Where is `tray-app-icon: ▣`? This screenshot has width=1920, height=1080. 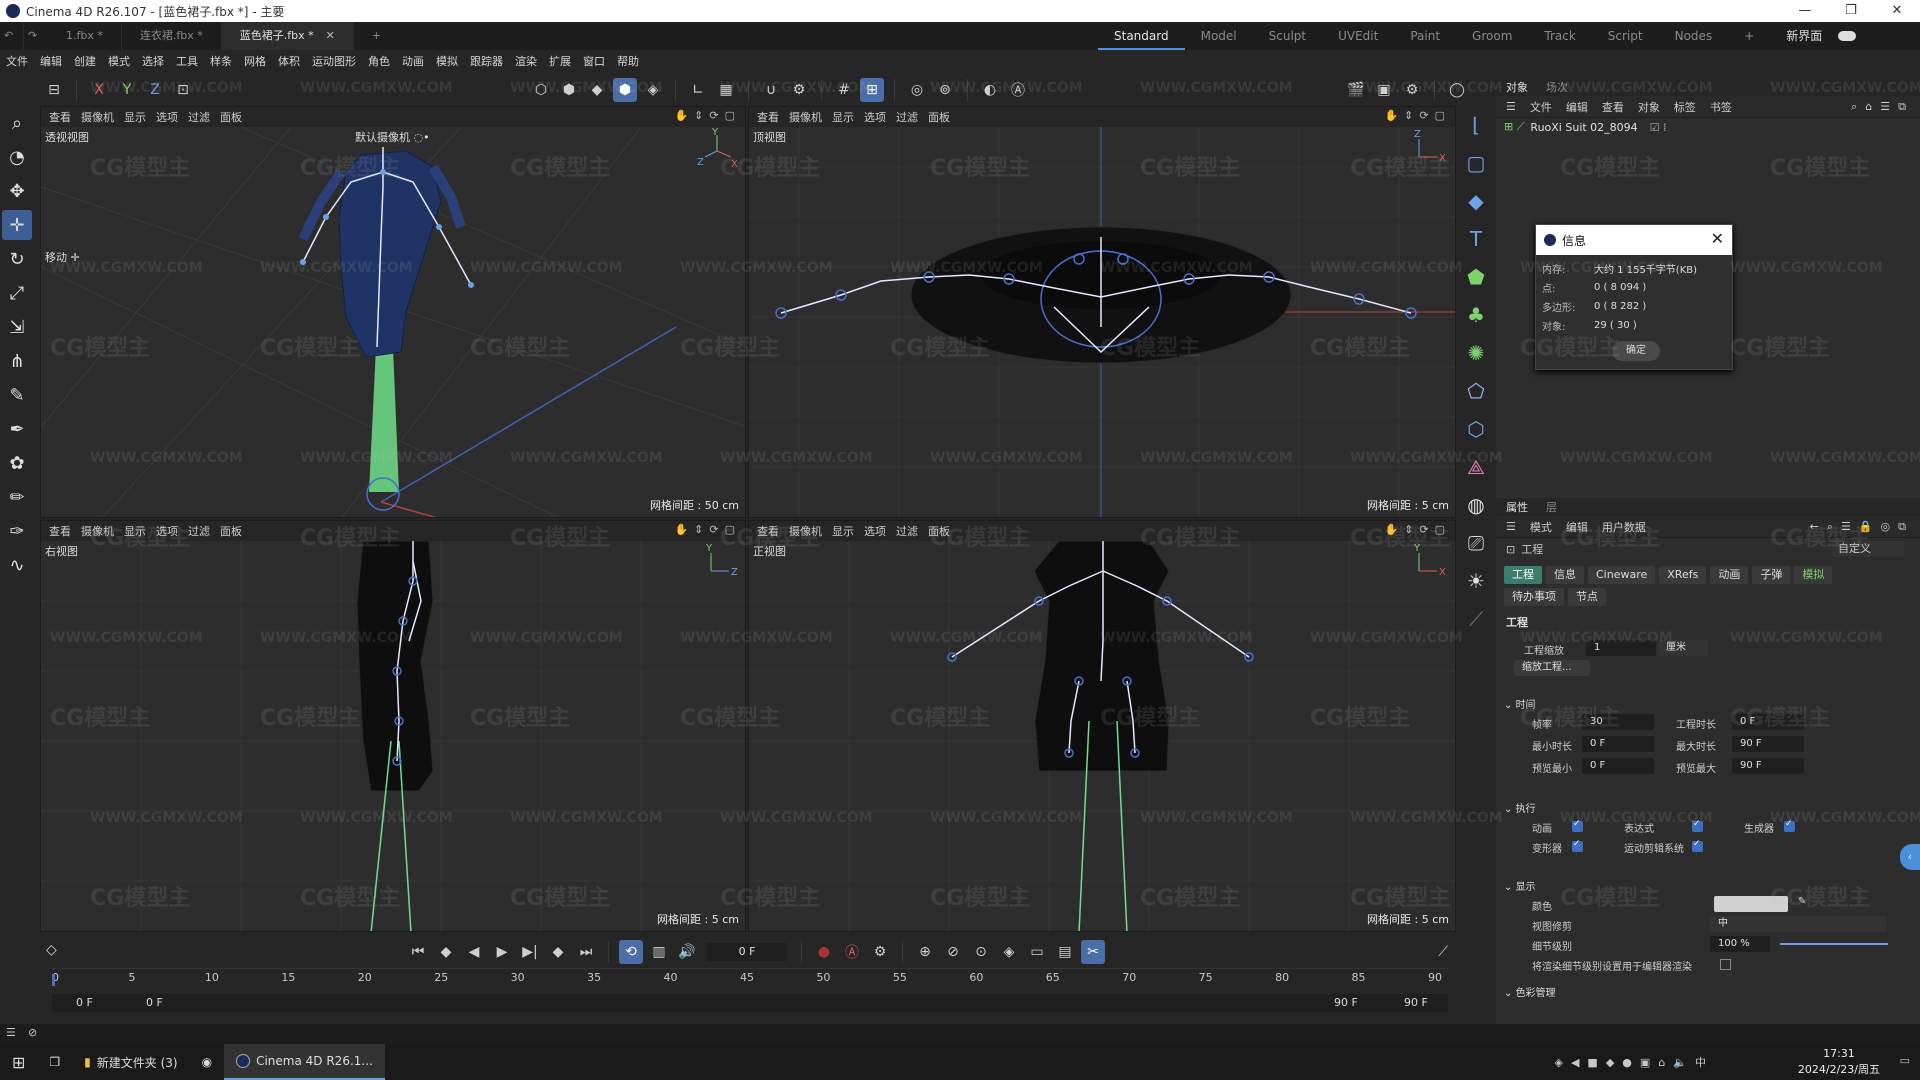 tray-app-icon: ▣ is located at coordinates (1645, 1062).